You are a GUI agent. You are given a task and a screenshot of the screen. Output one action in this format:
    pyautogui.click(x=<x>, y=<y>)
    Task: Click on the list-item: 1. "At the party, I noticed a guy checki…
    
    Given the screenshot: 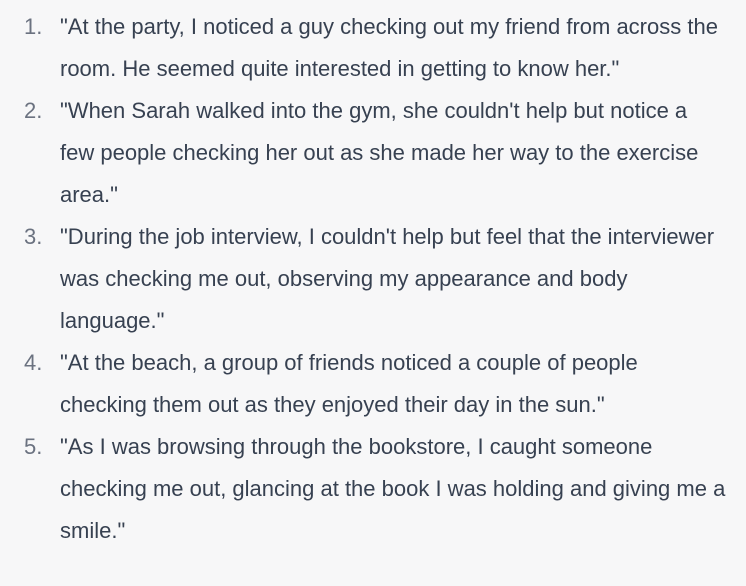 What is the action you would take?
    pyautogui.click(x=363, y=48)
    